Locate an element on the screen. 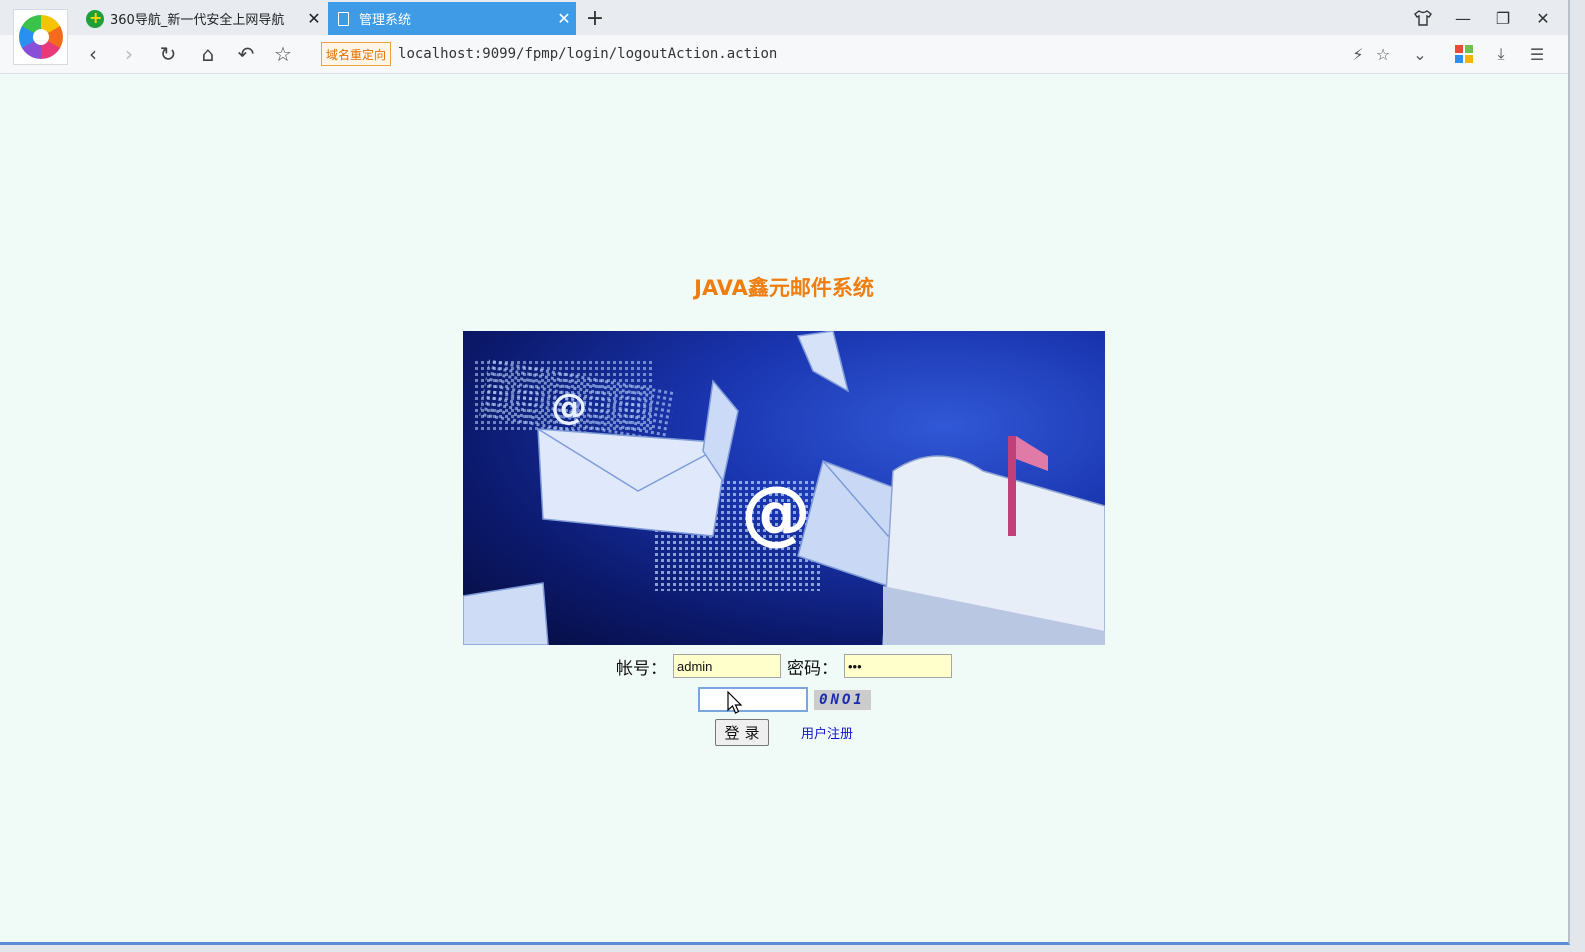 Image resolution: width=1585 pixels, height=952 pixels. login-button: 登录 is located at coordinates (741, 732).